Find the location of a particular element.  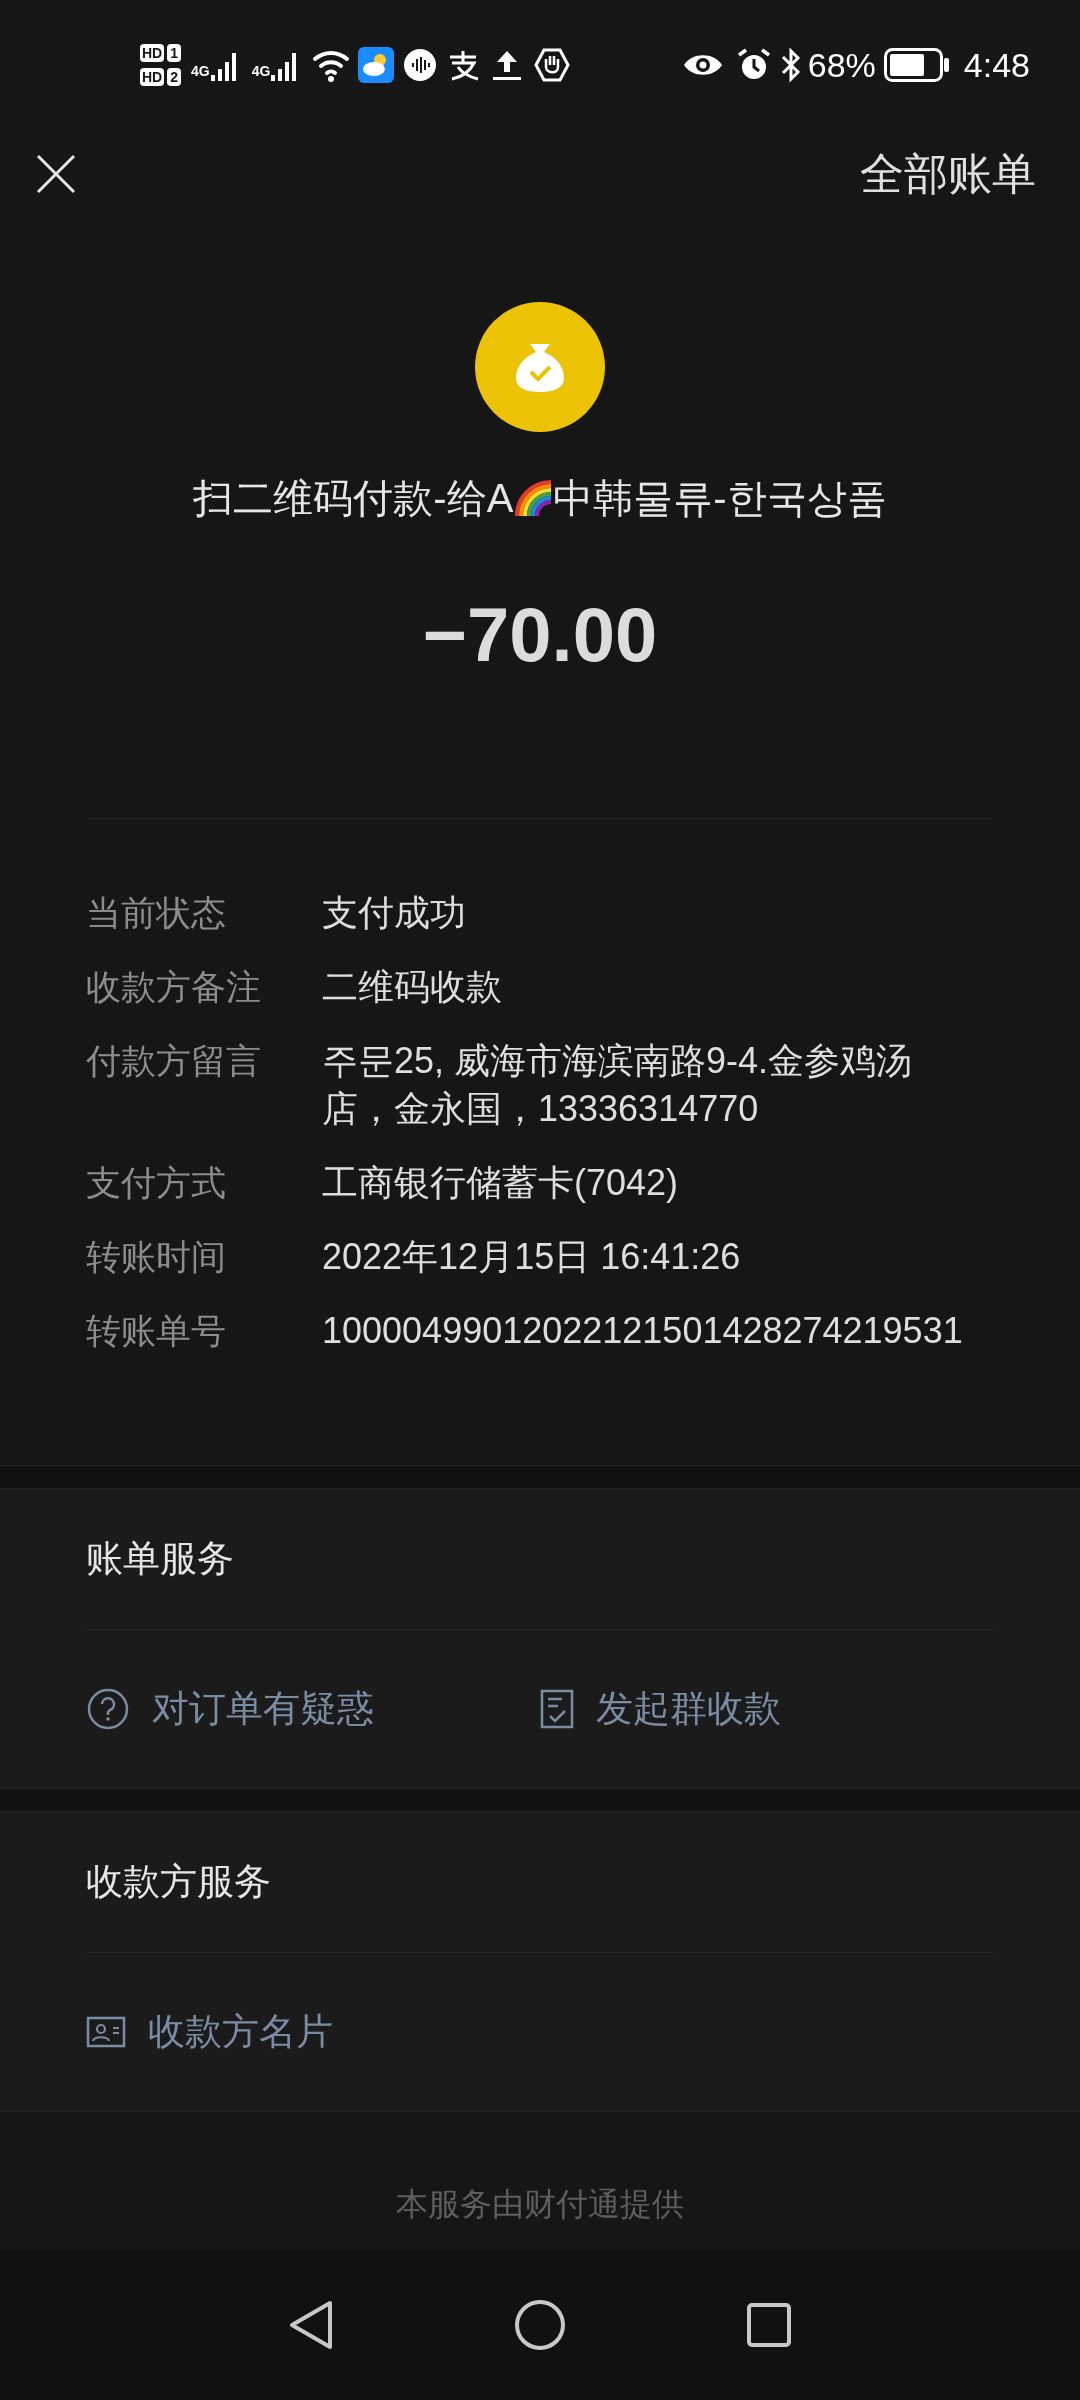

back-icon is located at coordinates (311, 2325).